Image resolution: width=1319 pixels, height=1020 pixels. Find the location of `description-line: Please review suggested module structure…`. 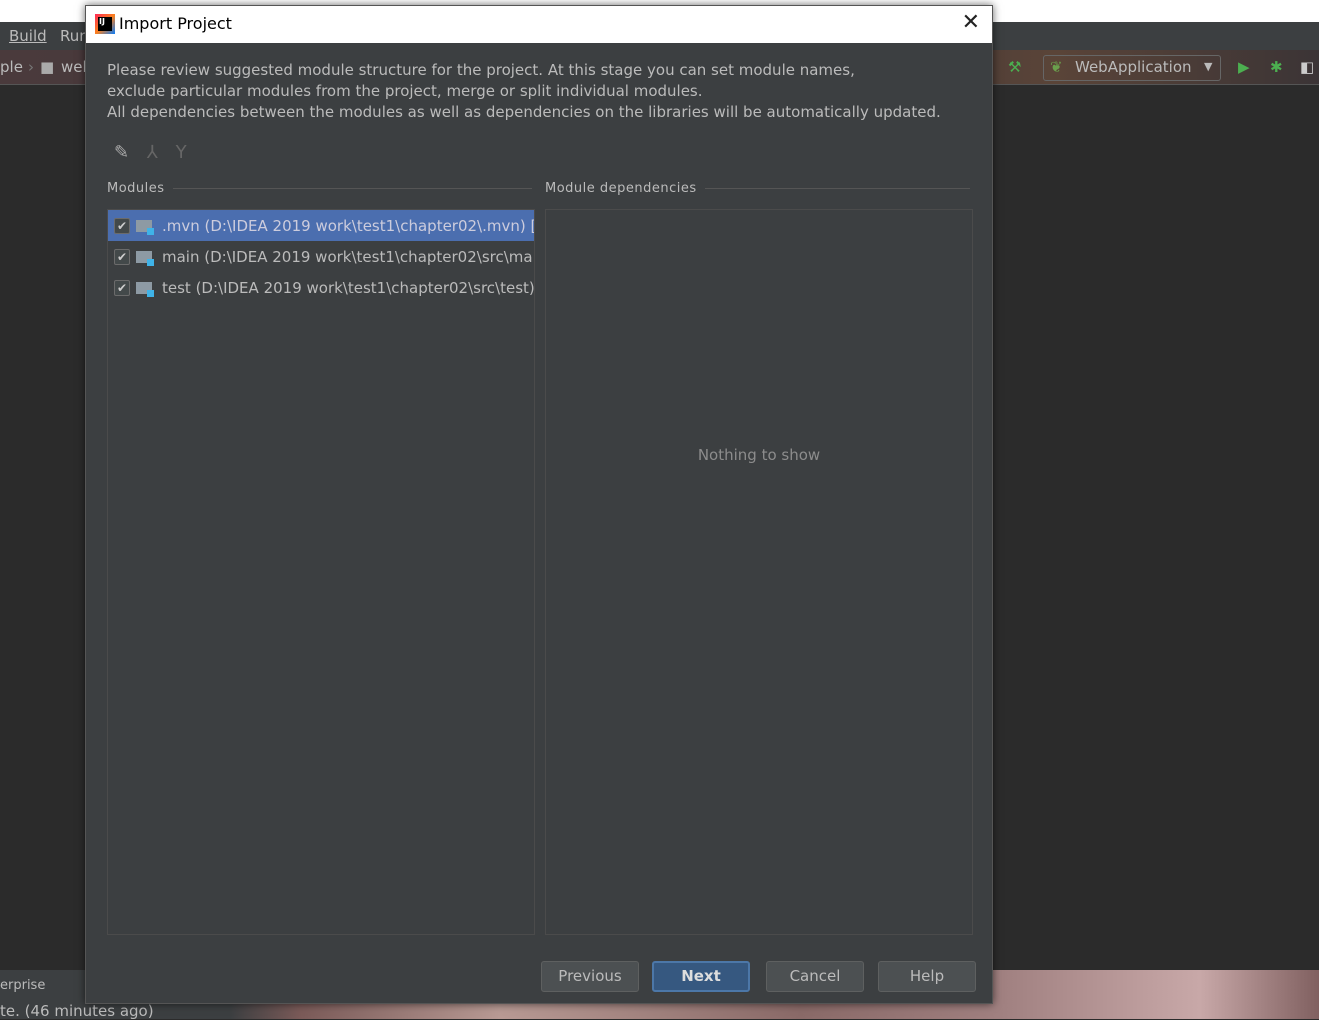

description-line: Please review suggested module structure… is located at coordinates (481, 70).